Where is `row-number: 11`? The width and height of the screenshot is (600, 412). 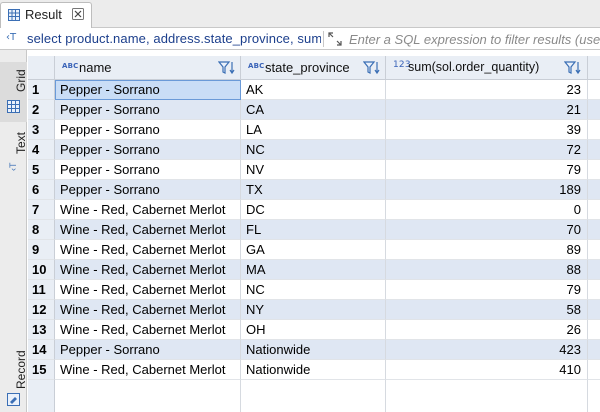 row-number: 11 is located at coordinates (41, 290).